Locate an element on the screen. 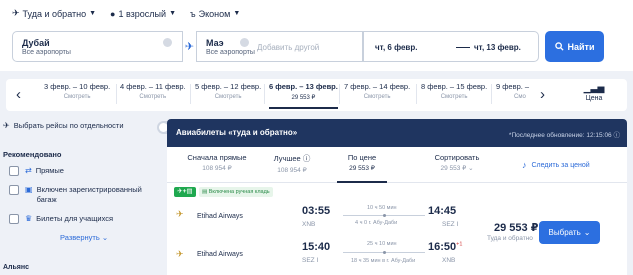  follow-price-label: Следить за ценой is located at coordinates (560, 165).